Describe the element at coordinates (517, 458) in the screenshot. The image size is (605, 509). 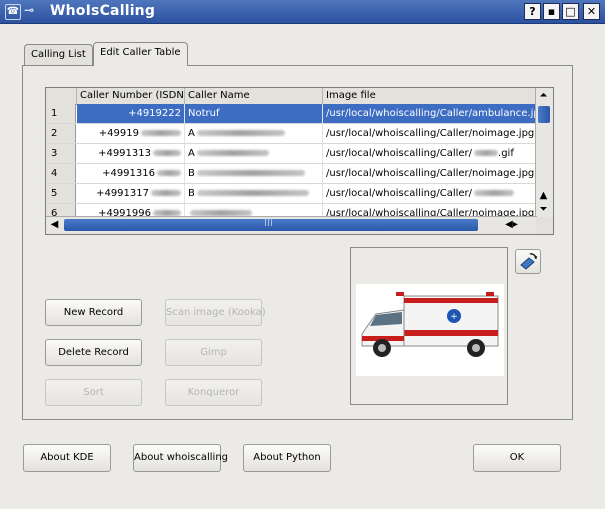
I see `ok-button: OK` at that location.